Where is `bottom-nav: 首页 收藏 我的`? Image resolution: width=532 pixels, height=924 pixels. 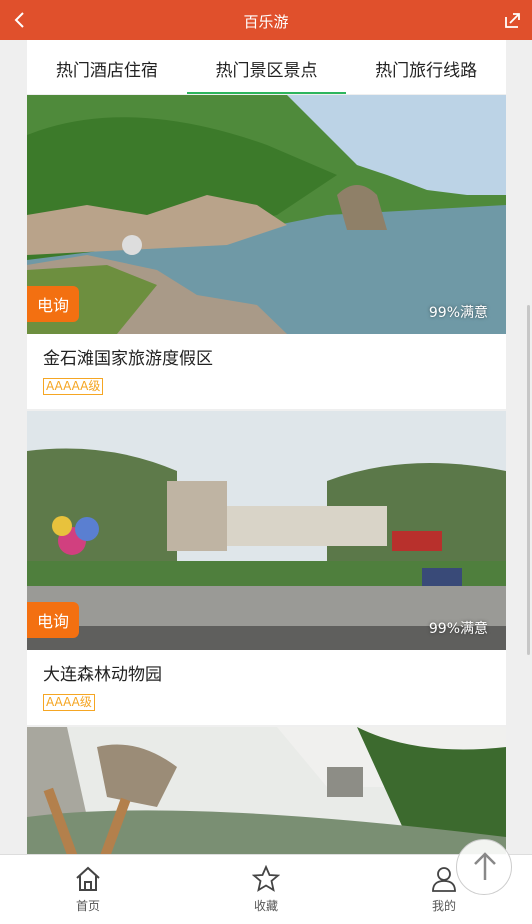
bottom-nav: 首页 收藏 我的 is located at coordinates (266, 889).